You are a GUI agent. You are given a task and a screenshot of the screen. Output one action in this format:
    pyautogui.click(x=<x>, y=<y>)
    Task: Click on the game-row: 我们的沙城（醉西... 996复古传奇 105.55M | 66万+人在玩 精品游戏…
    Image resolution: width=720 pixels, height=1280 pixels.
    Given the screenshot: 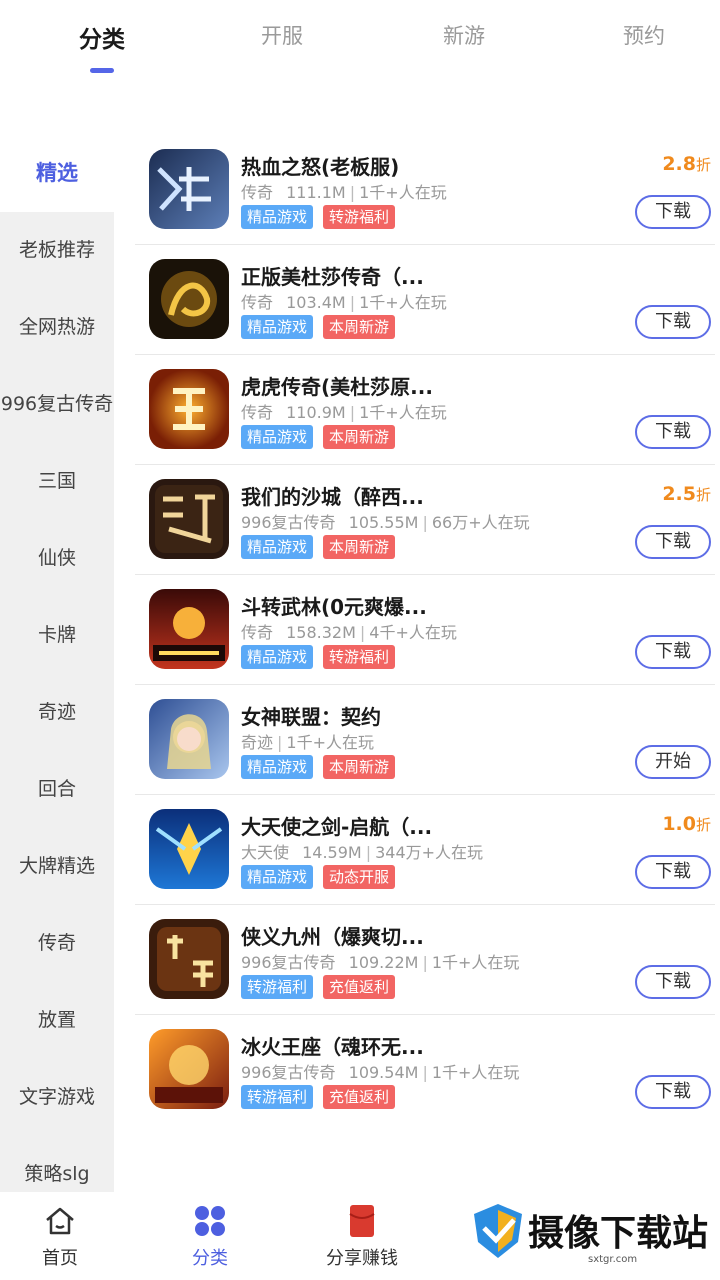 What is the action you would take?
    pyautogui.click(x=425, y=520)
    